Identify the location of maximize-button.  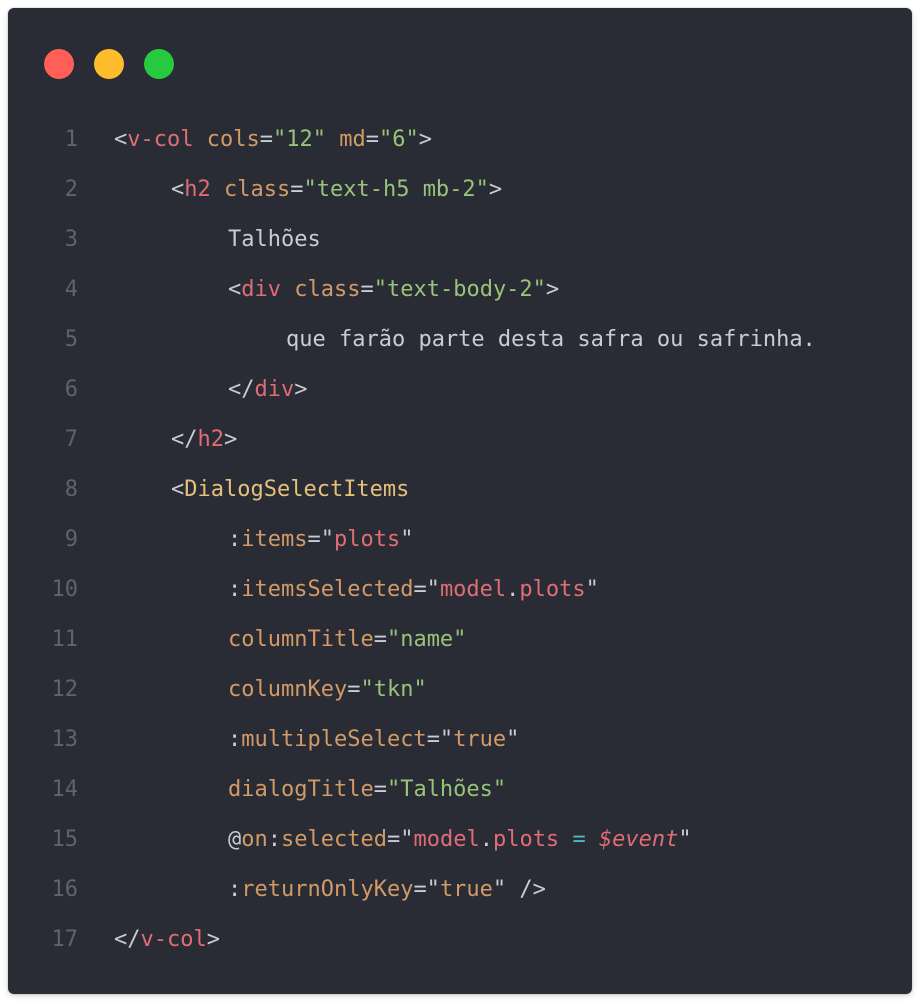
(159, 64).